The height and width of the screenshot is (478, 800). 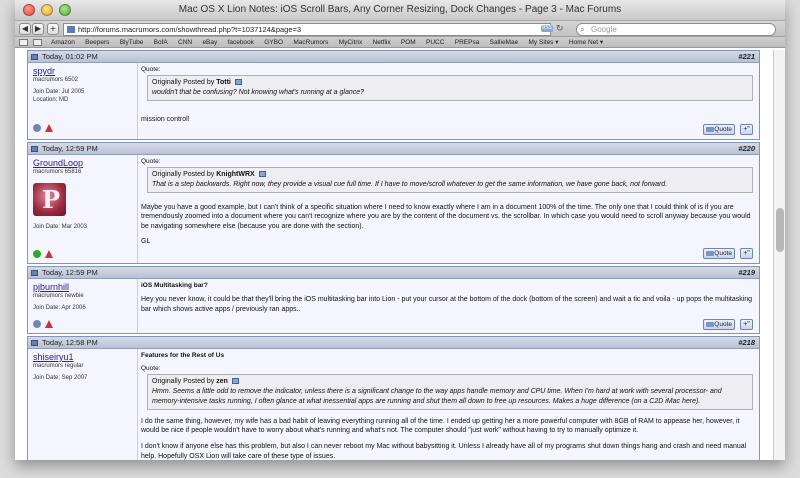 I want to click on bookmark-item: SallieMae, so click(x=504, y=42).